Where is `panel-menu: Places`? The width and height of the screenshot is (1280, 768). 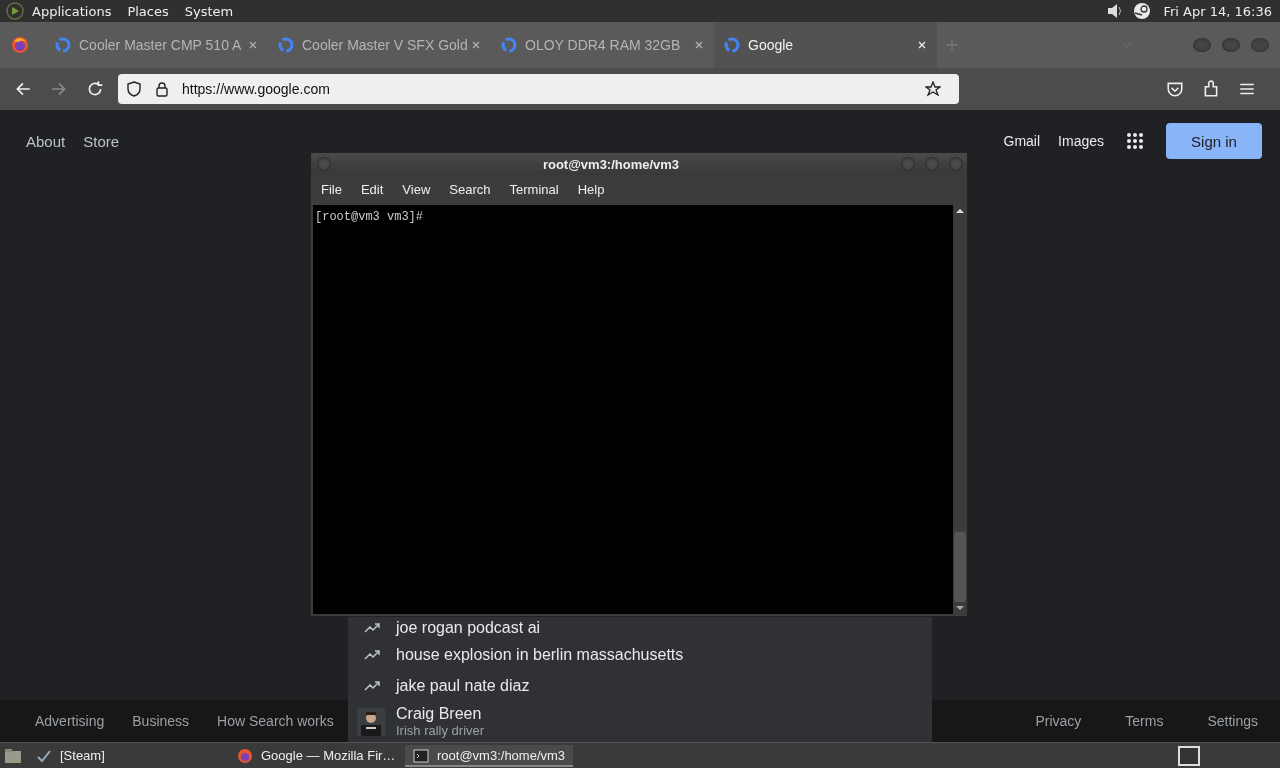 panel-menu: Places is located at coordinates (148, 11).